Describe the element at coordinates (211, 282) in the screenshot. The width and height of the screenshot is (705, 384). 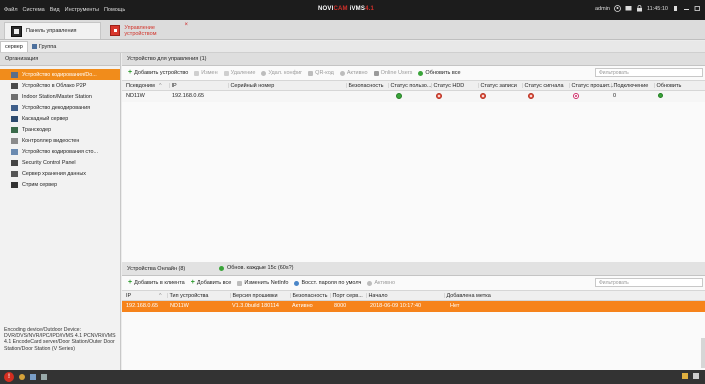
I see `add-all-button: + Добавить все` at that location.